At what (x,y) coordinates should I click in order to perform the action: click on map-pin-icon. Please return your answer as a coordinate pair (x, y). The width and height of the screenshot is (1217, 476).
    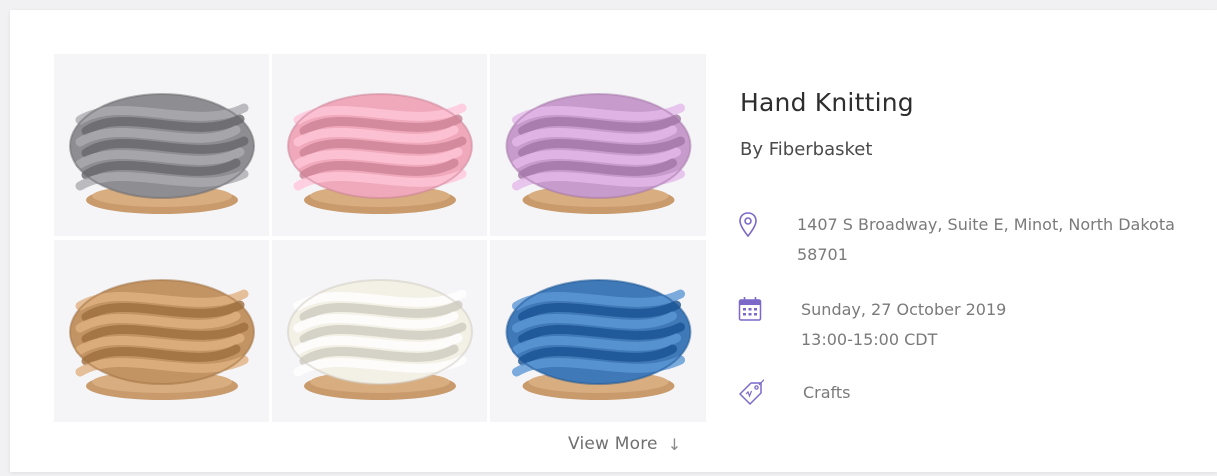
    Looking at the image, I should click on (751, 225).